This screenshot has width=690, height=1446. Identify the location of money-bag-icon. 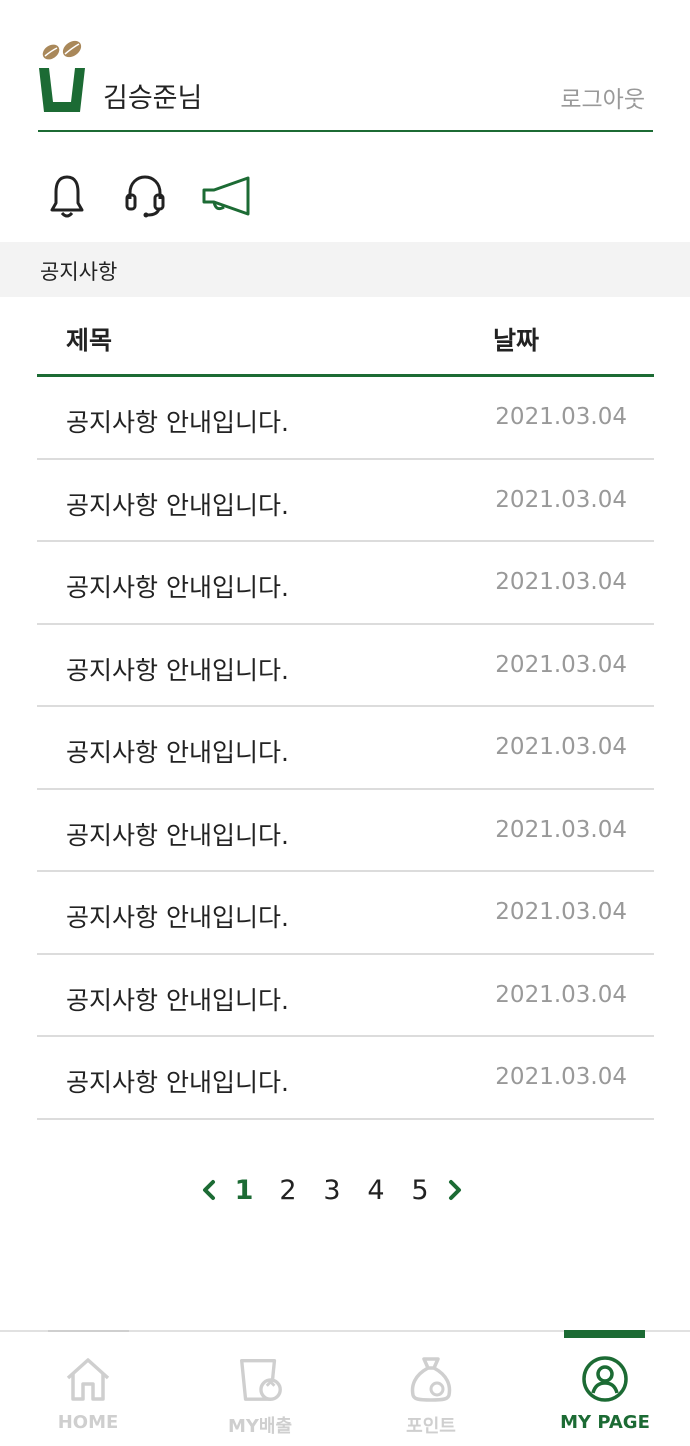
(431, 1379).